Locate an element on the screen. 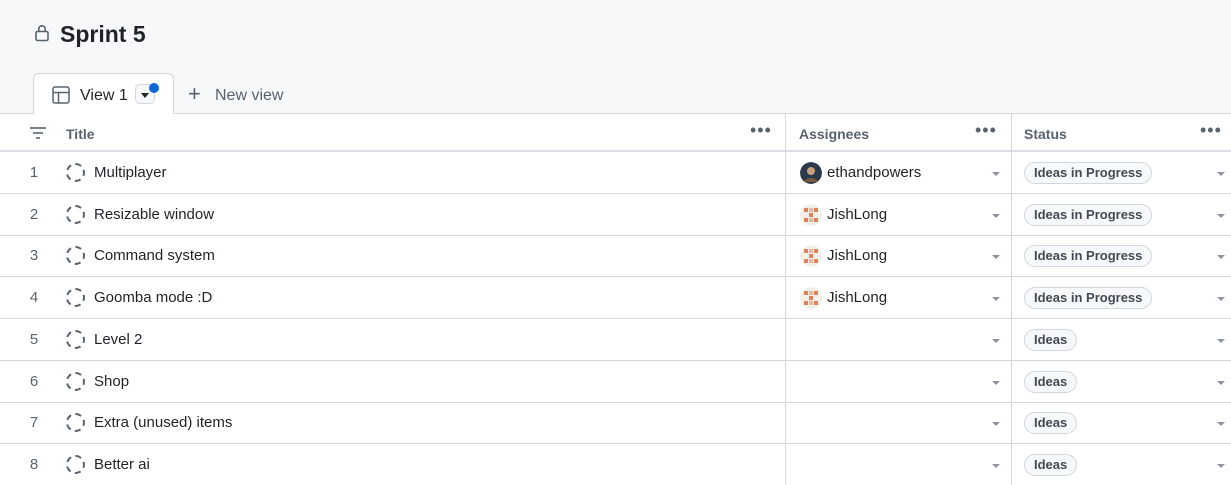 The width and height of the screenshot is (1231, 485). table-row: 6 Shop Ideas is located at coordinates (615, 382).